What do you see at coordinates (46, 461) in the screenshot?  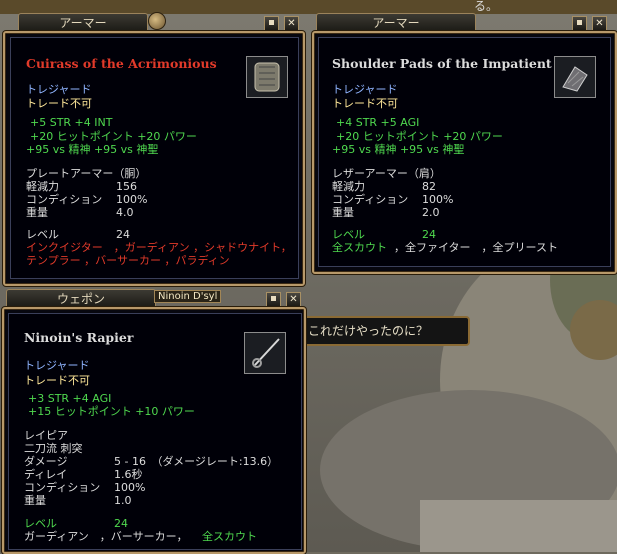 I see `attr-label: ダメージ` at bounding box center [46, 461].